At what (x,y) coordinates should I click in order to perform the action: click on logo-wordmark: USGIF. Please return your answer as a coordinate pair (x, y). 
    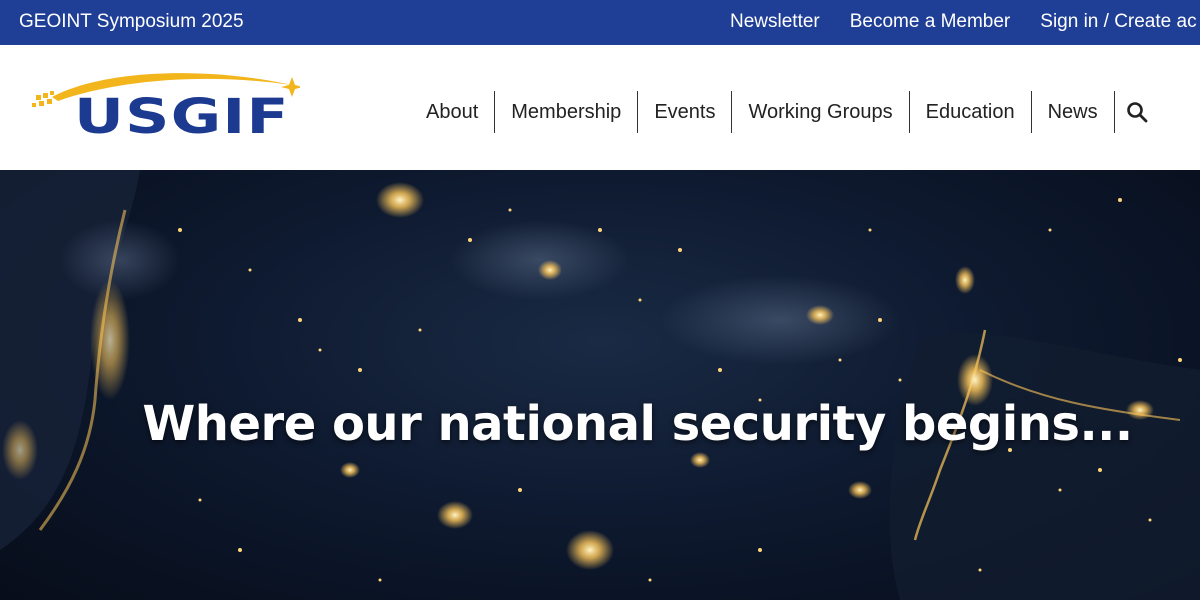
    Looking at the image, I should click on (182, 117).